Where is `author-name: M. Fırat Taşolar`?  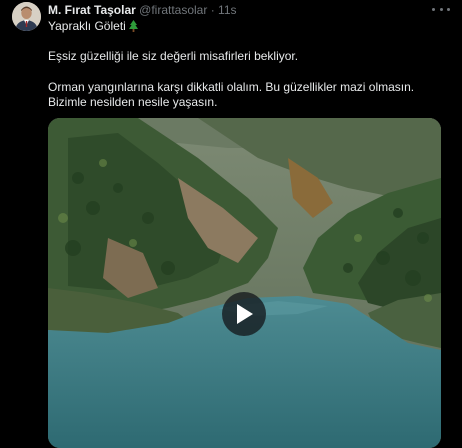
author-name: M. Fırat Taşolar is located at coordinates (92, 10).